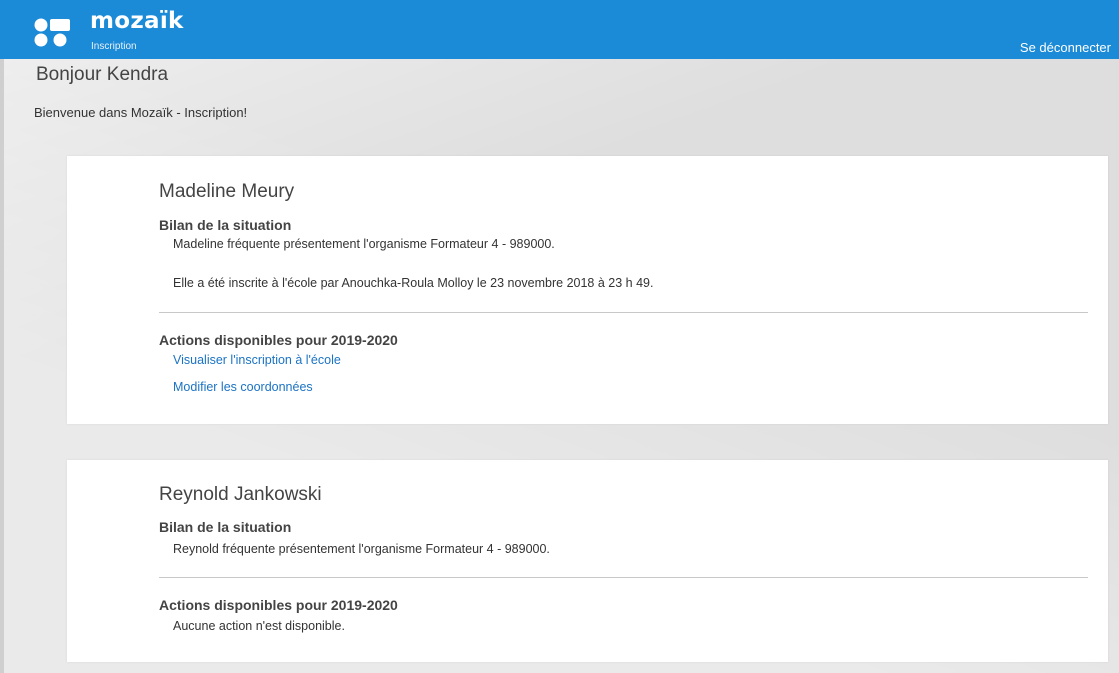  Describe the element at coordinates (240, 494) in the screenshot. I see `student-name: Reynold Jankowski` at that location.